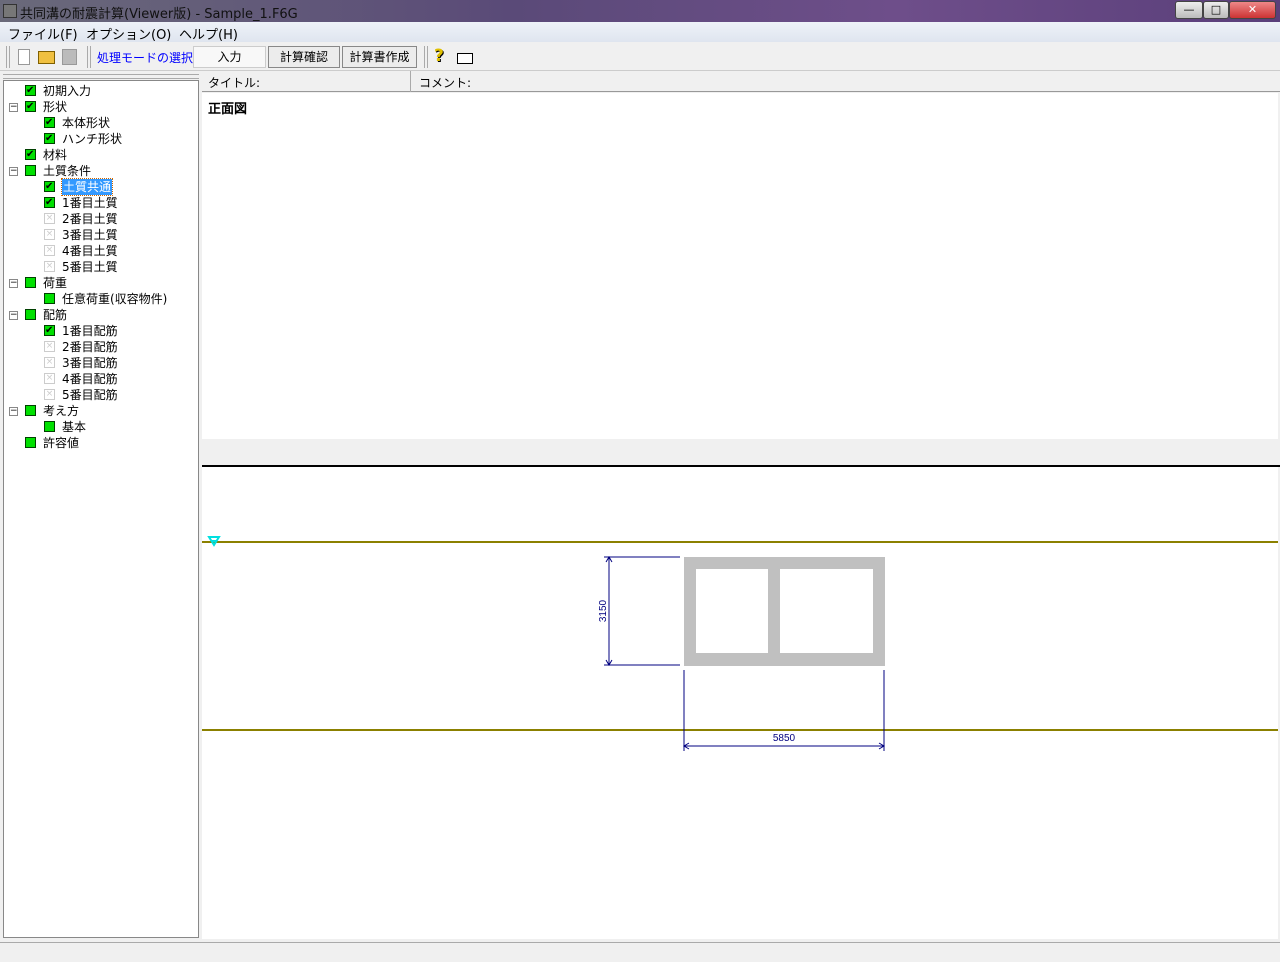 This screenshot has height=962, width=1280. What do you see at coordinates (90, 203) in the screenshot?
I see `tree-item-label: 1番目土質` at bounding box center [90, 203].